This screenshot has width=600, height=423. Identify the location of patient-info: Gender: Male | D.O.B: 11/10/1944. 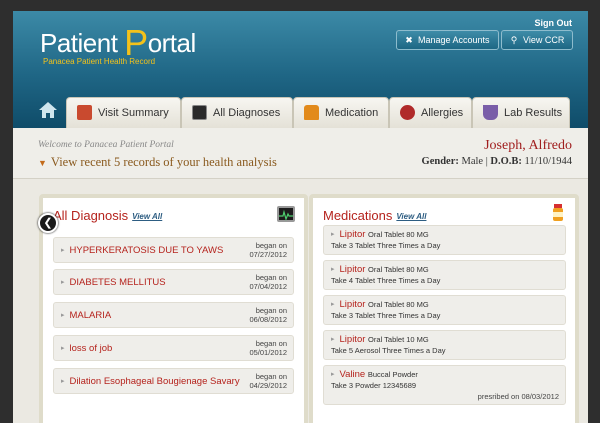
(496, 161).